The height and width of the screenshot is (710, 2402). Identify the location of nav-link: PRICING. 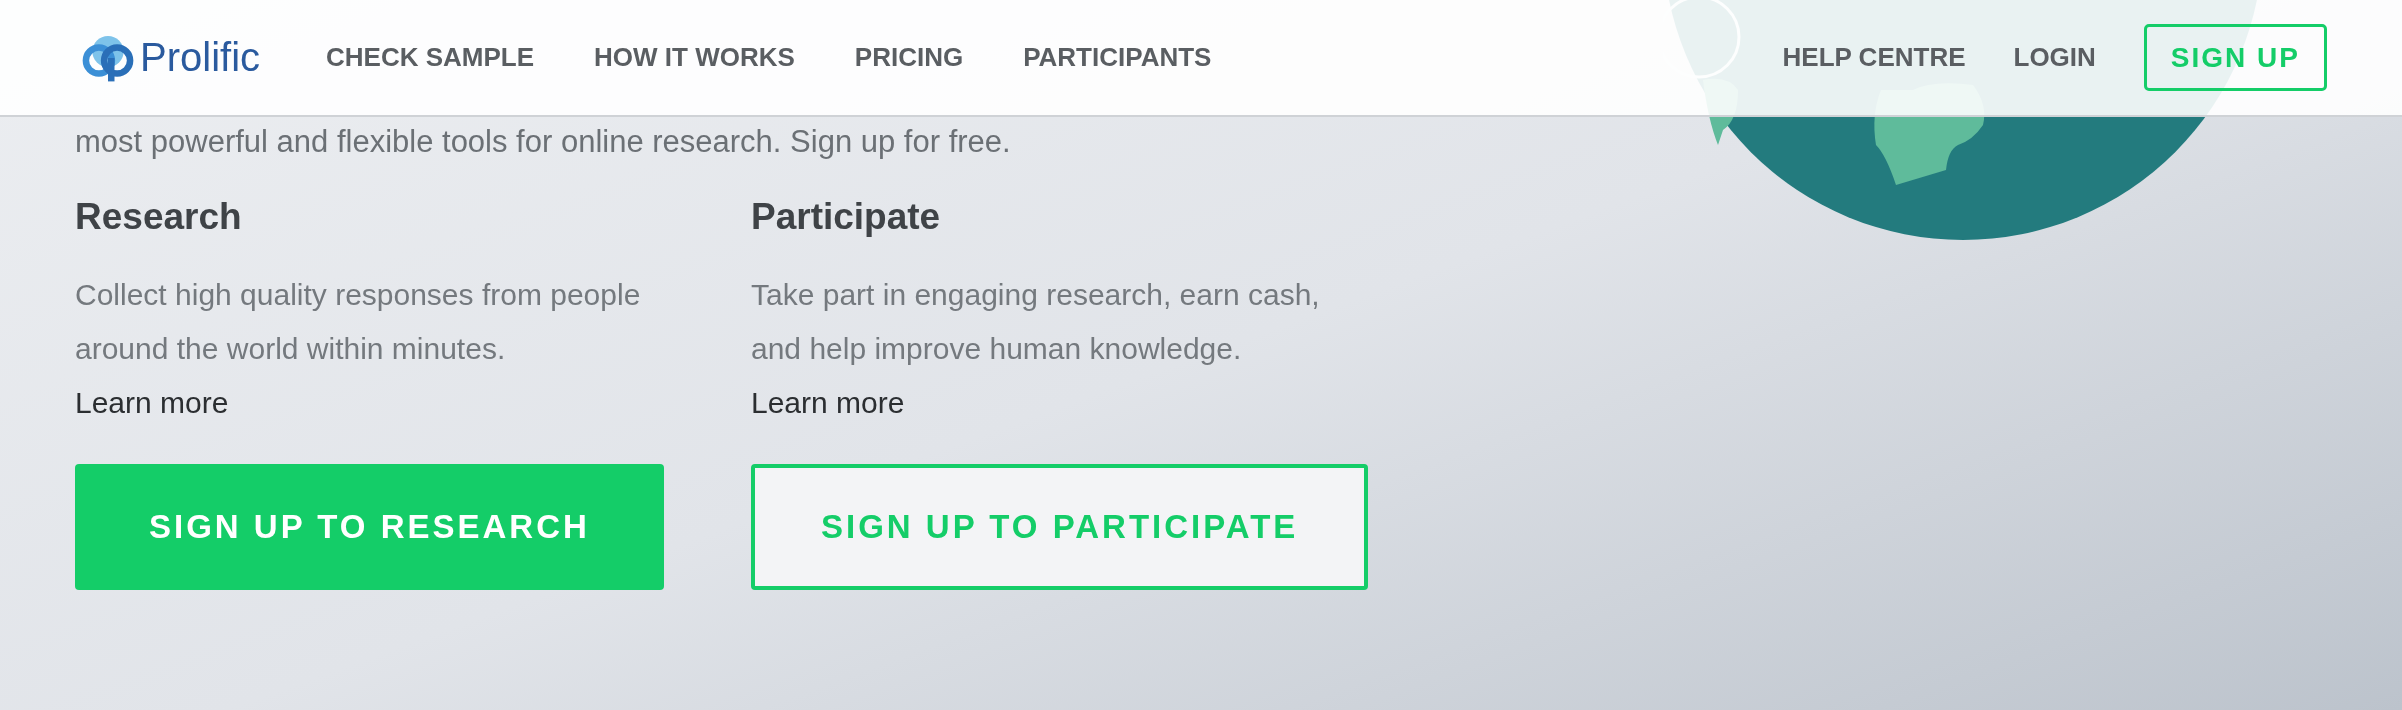
(909, 57).